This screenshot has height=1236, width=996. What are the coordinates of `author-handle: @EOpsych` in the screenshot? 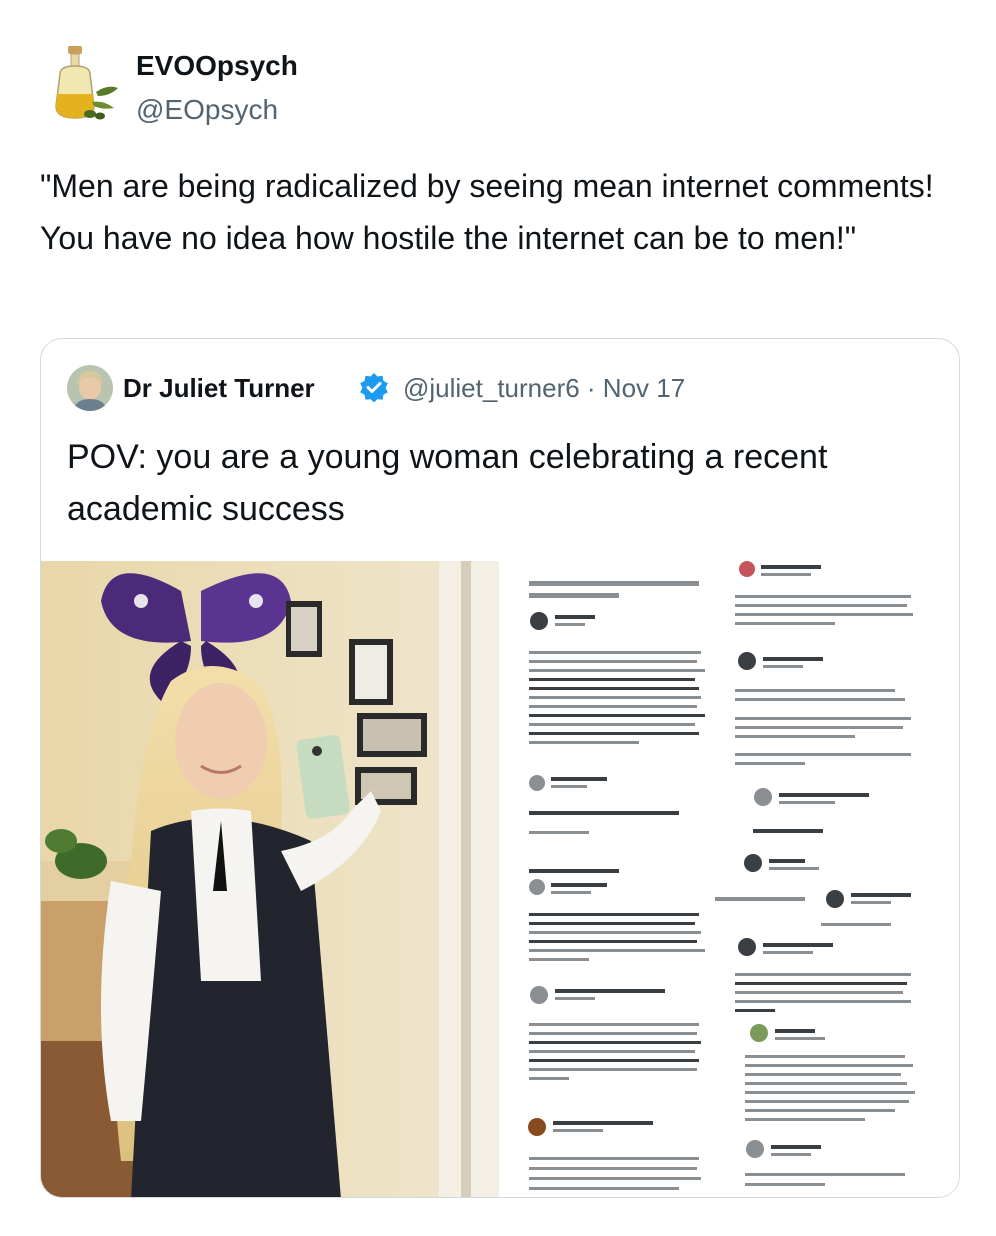 It's located at (207, 110).